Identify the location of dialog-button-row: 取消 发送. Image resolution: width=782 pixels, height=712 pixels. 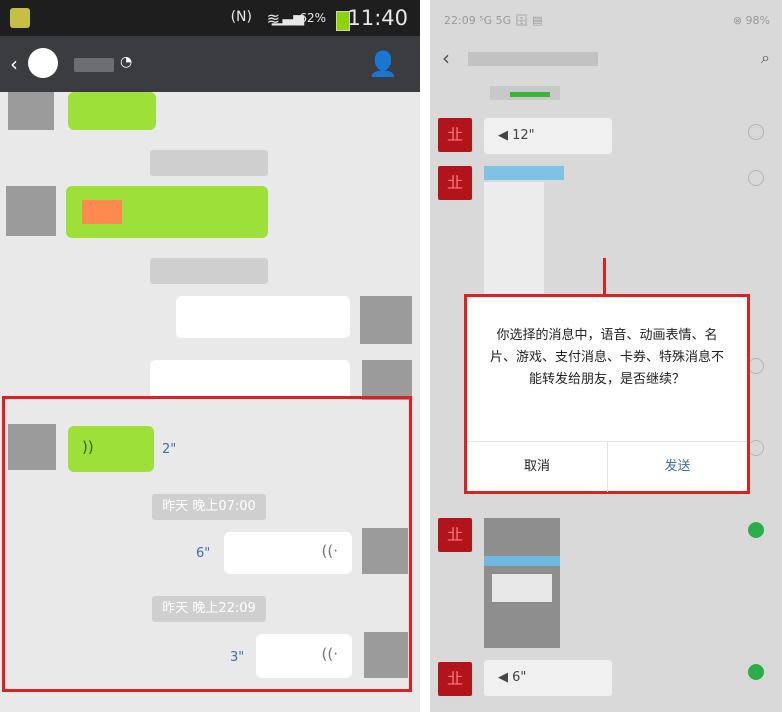
(607, 466).